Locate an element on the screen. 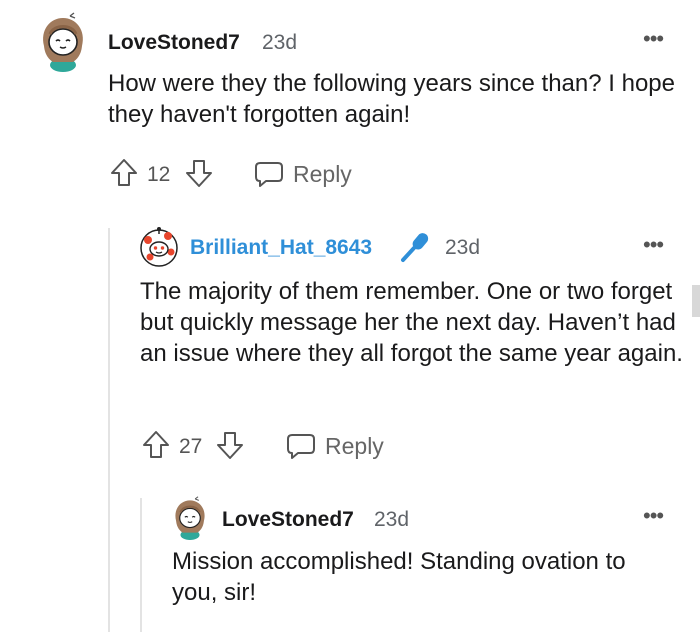 Image resolution: width=700 pixels, height=632 pixels. microphone-icon is located at coordinates (415, 247).